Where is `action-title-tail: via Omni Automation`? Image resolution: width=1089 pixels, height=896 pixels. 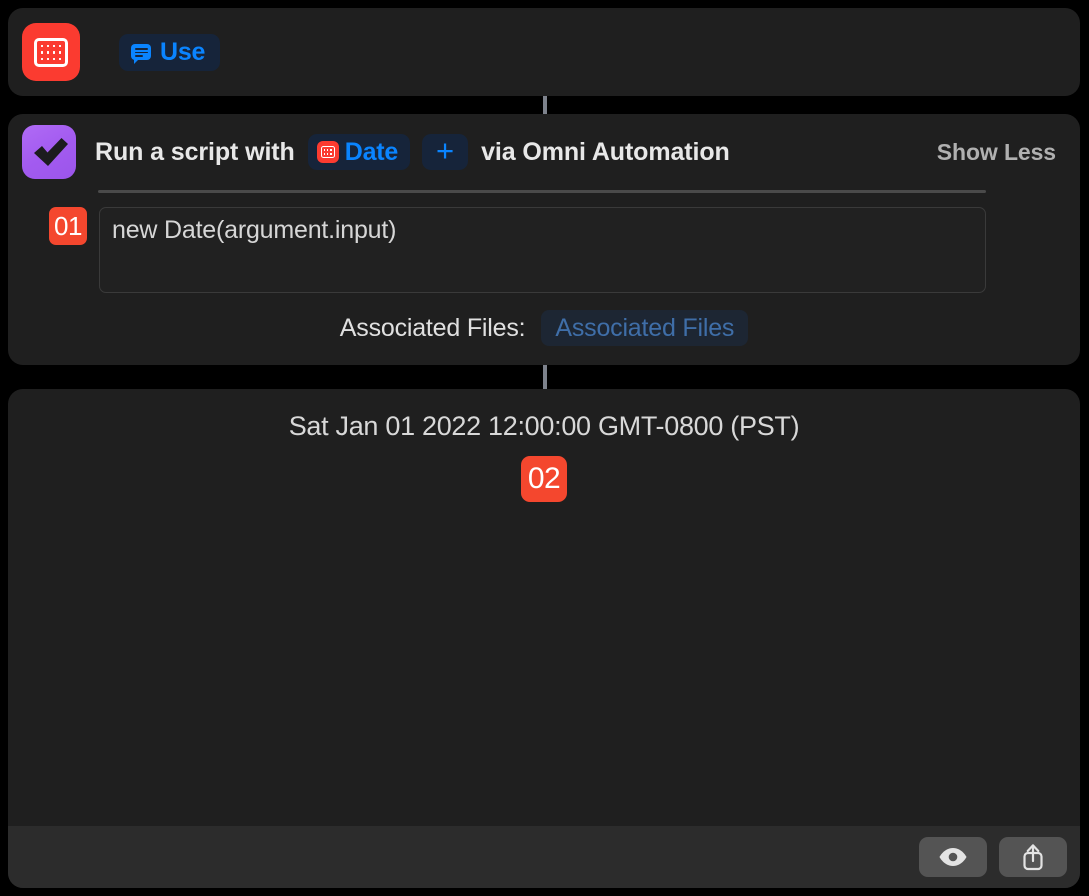 action-title-tail: via Omni Automation is located at coordinates (605, 151).